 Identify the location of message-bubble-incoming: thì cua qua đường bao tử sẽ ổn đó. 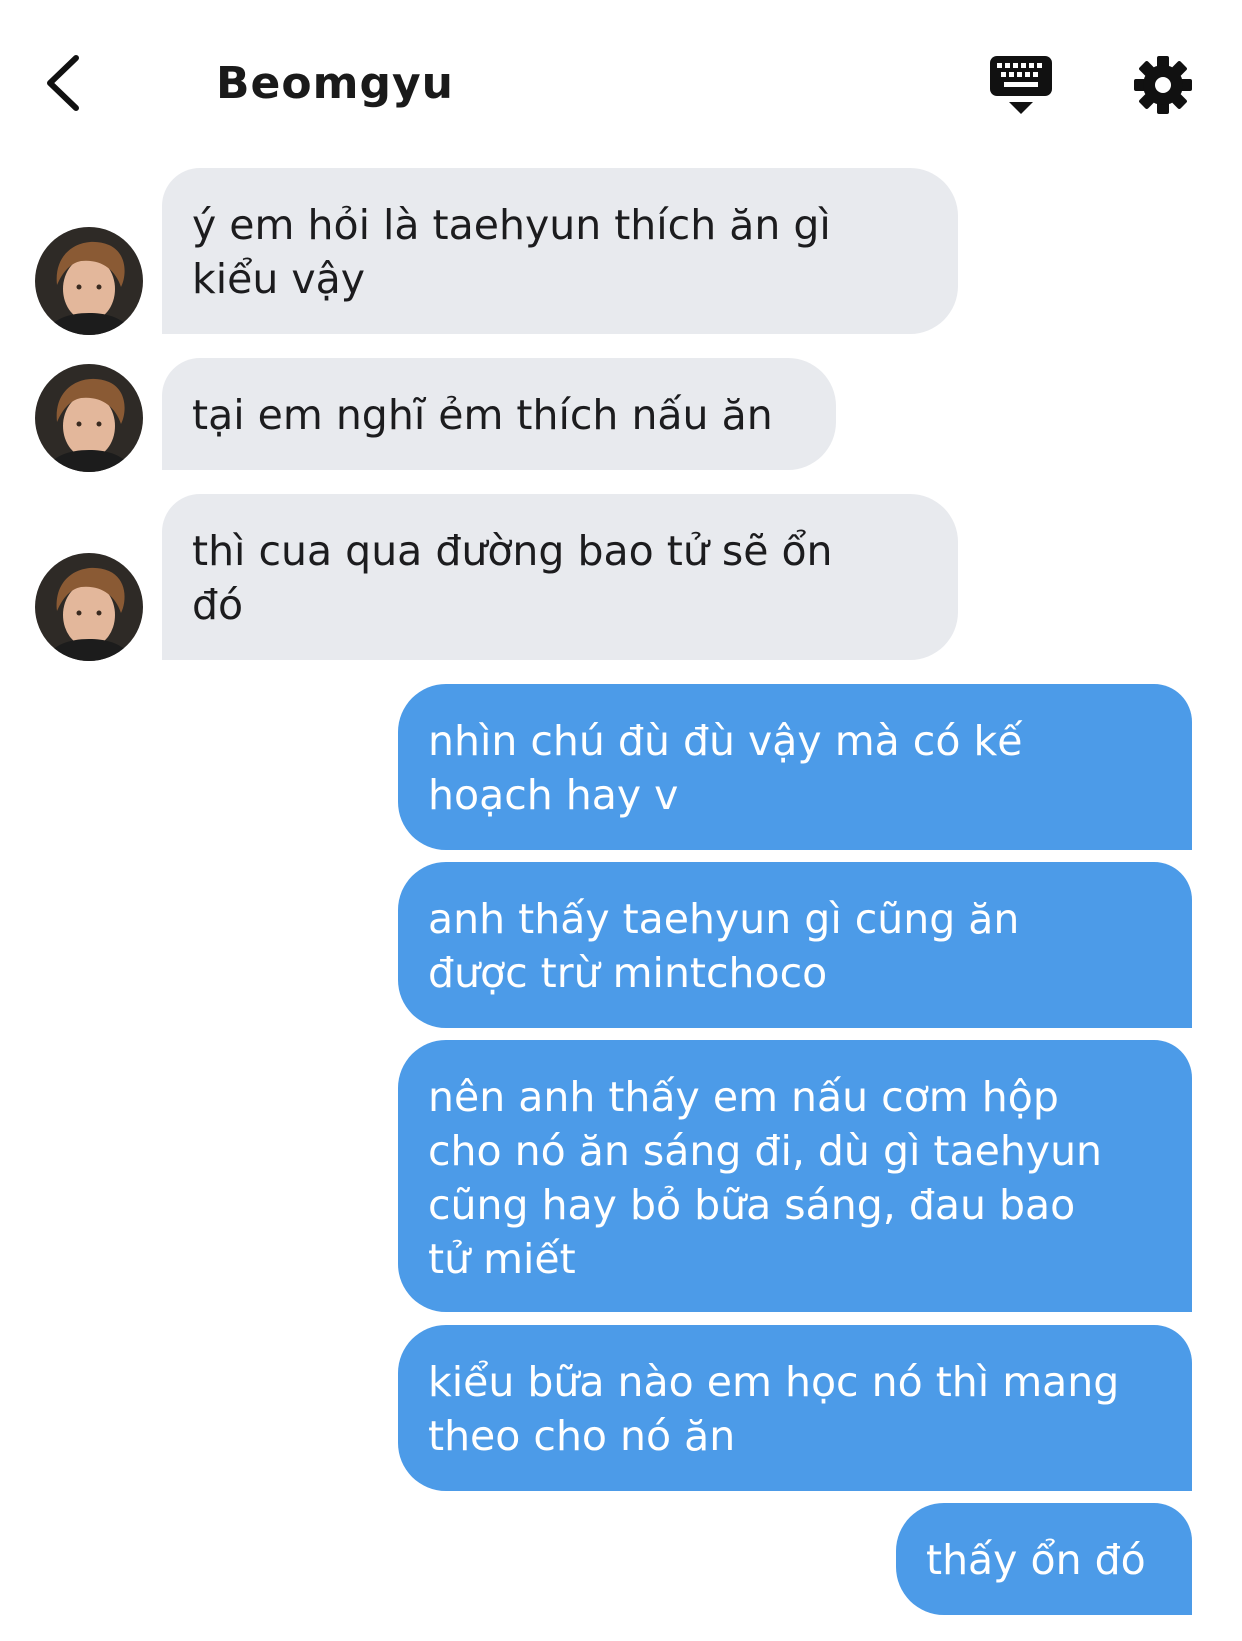
(560, 577).